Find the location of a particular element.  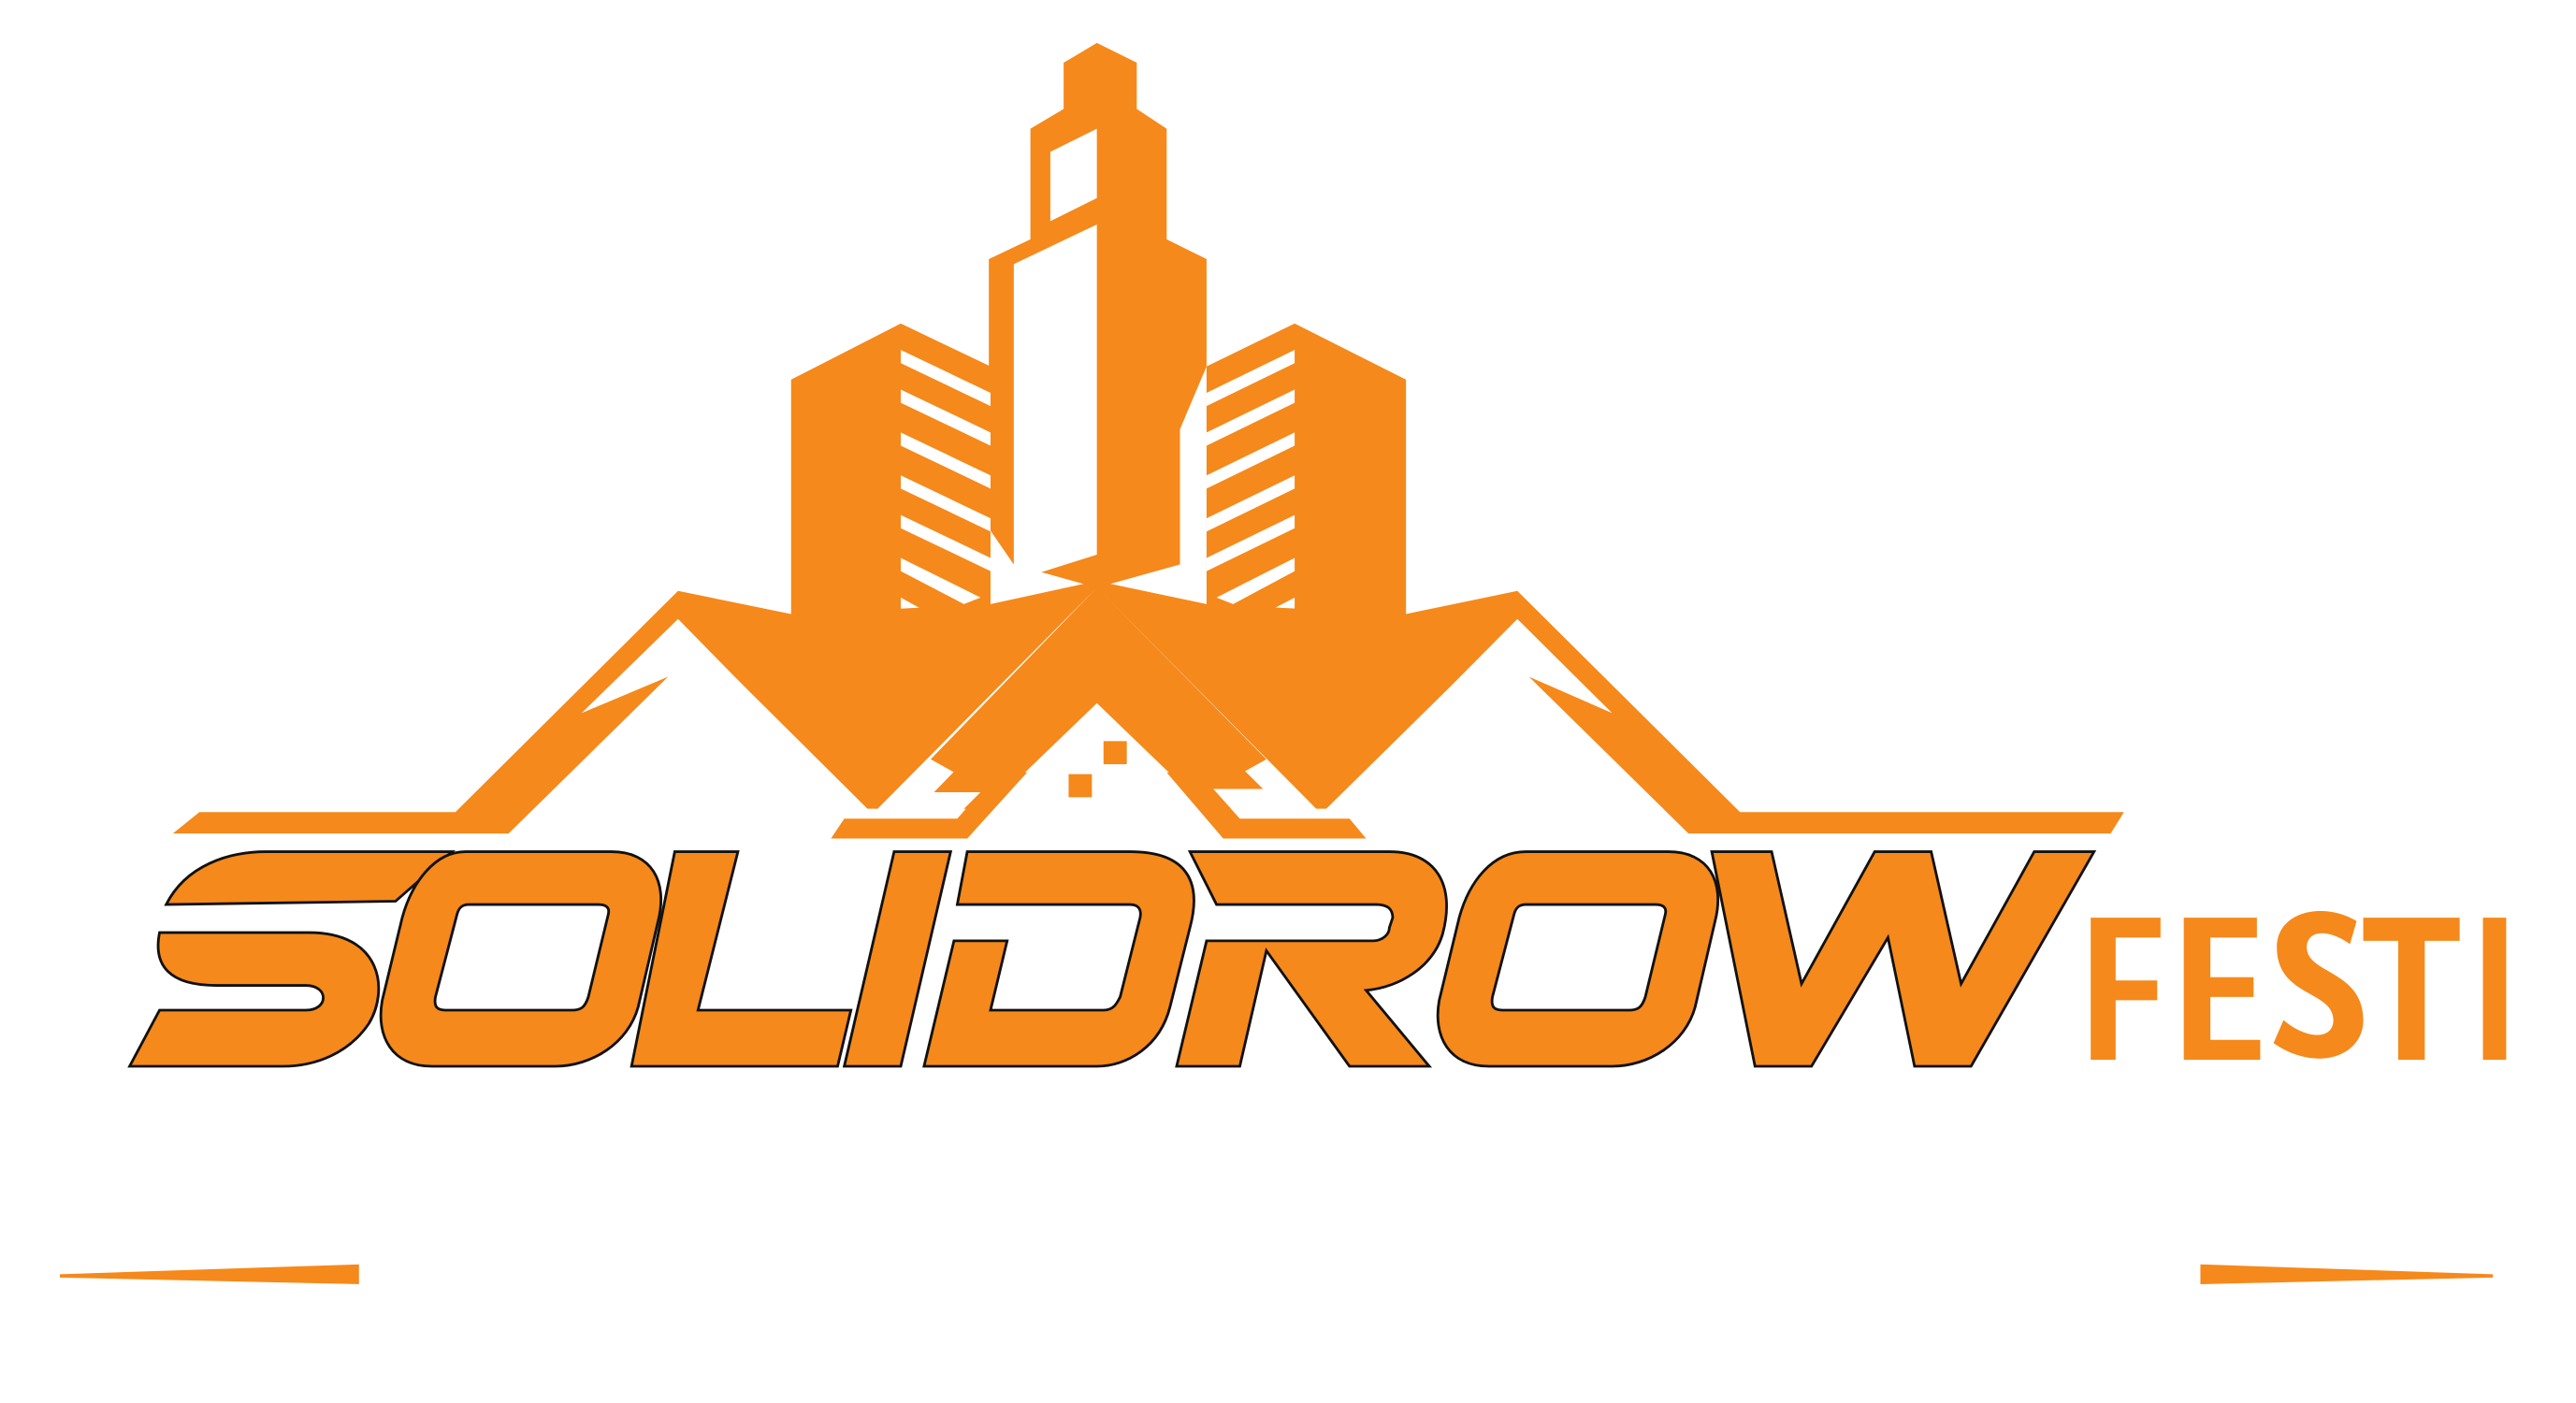

letter-i-small is located at coordinates (2494, 989).